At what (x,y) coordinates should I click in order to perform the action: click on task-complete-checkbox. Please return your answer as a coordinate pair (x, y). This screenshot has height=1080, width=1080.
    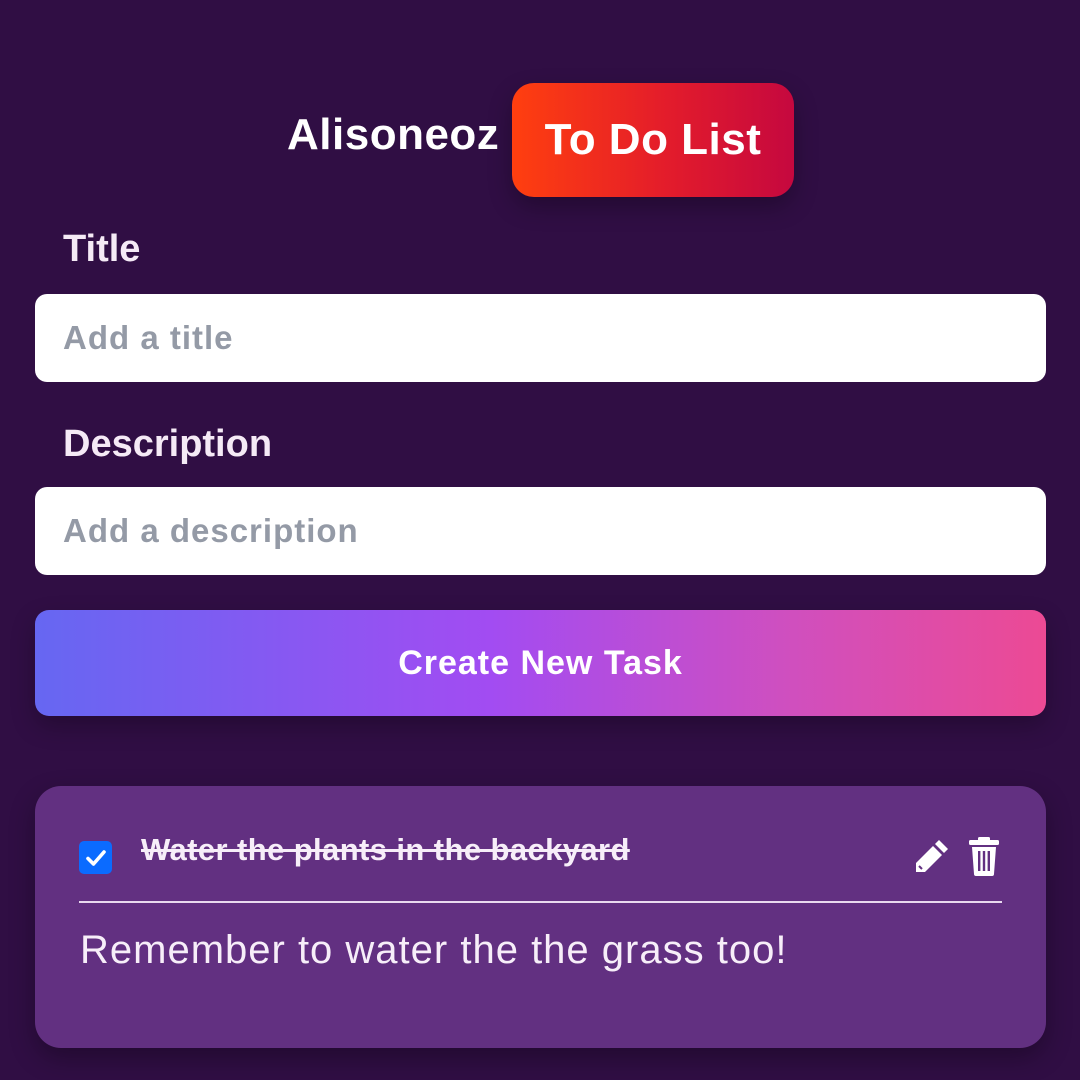
    Looking at the image, I should click on (95, 857).